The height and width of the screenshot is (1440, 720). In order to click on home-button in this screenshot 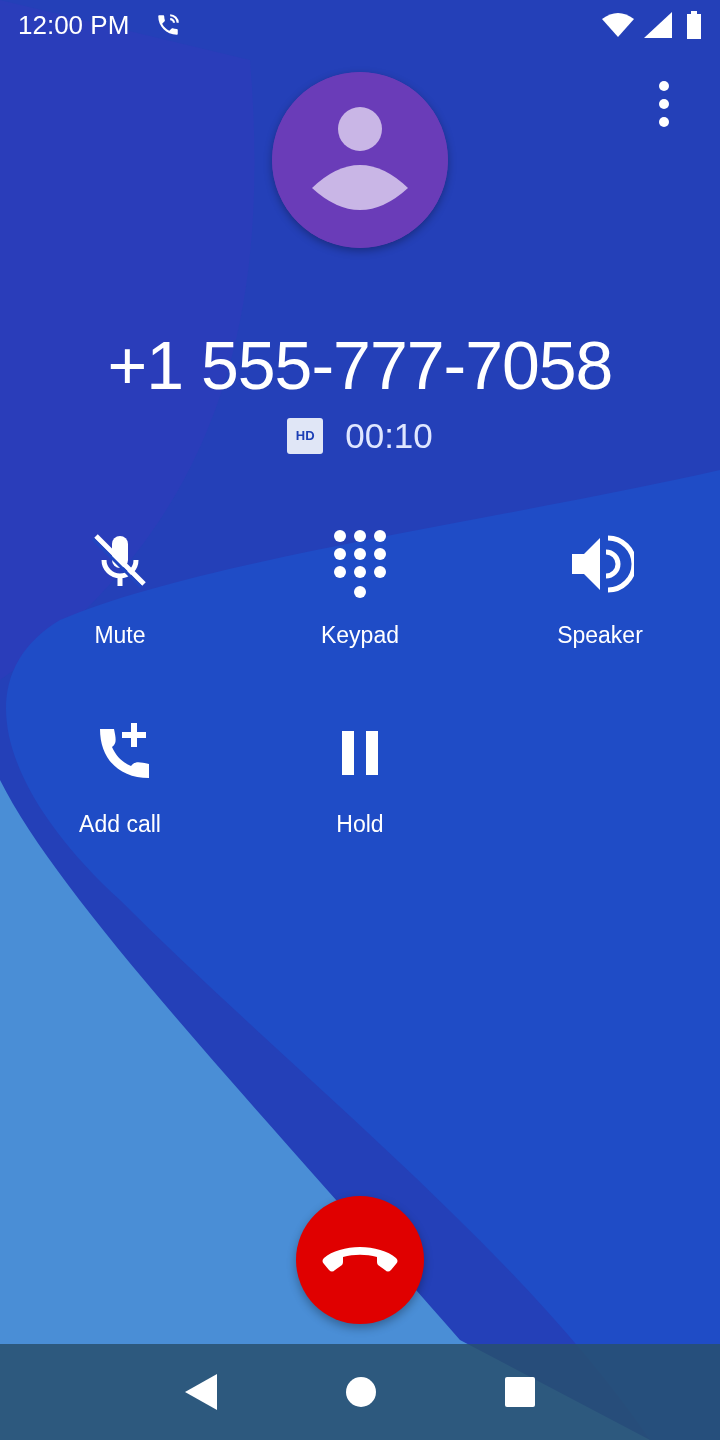, I will do `click(361, 1392)`.